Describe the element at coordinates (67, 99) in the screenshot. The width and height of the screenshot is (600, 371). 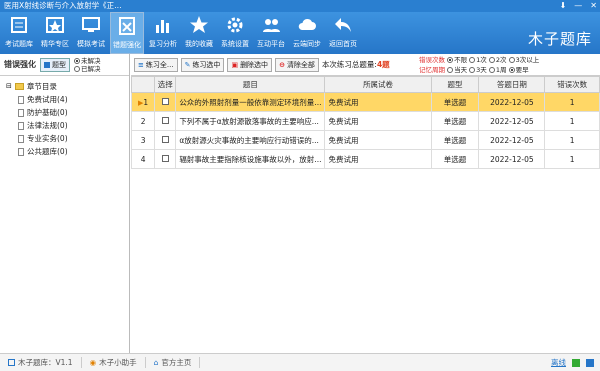
I see `tree-item: 免费试用(4)` at that location.